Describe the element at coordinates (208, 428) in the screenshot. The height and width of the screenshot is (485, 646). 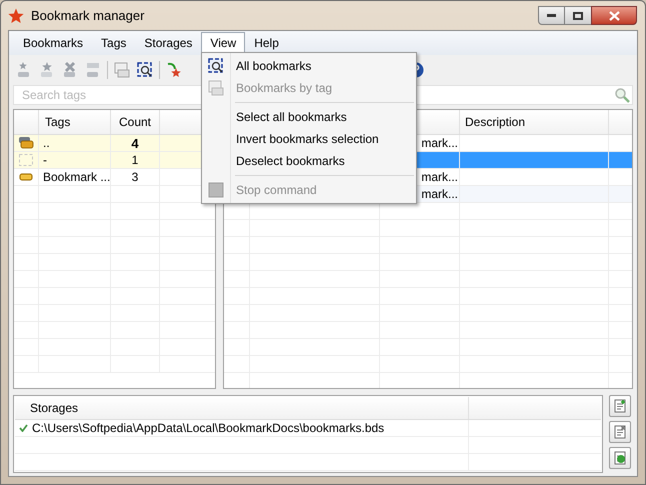
I see `storage-path: C:\Users\Softpedia\AppData\Local\BookmarkDocs\bookmarks.bds` at that location.